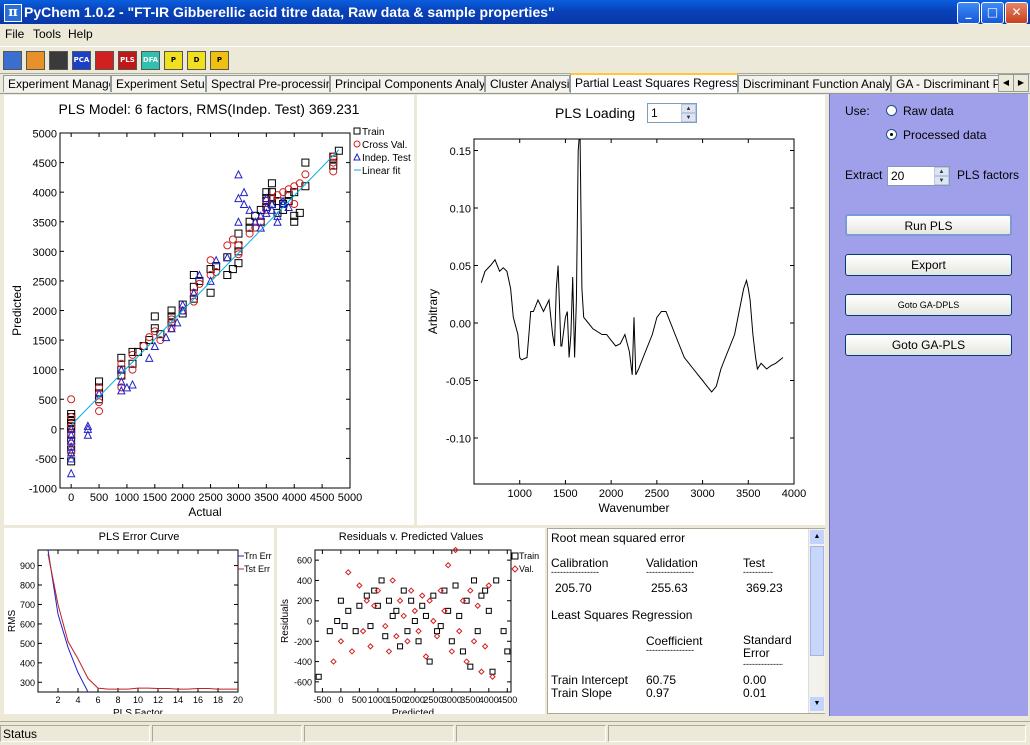 The width and height of the screenshot is (1030, 745). What do you see at coordinates (928, 305) in the screenshot?
I see `goto-ga-dpls-button: Goto GA-DPLS` at bounding box center [928, 305].